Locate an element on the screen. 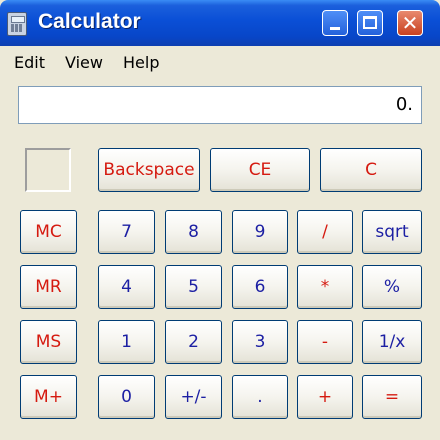 This screenshot has height=440, width=440. memory-recall-button: MR is located at coordinates (48, 287).